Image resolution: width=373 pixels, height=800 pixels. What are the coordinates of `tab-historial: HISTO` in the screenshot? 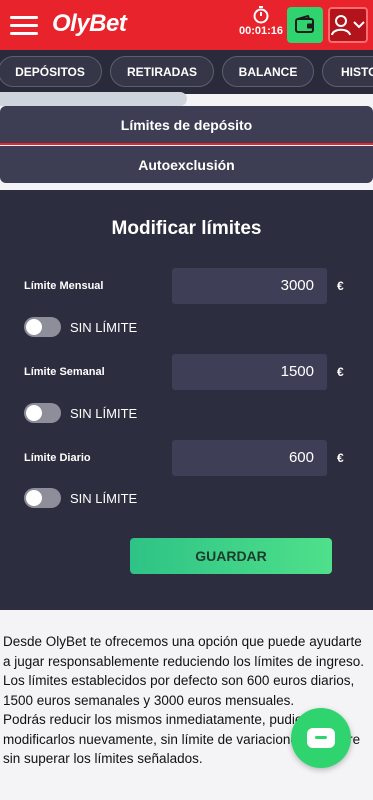 It's located at (347, 71).